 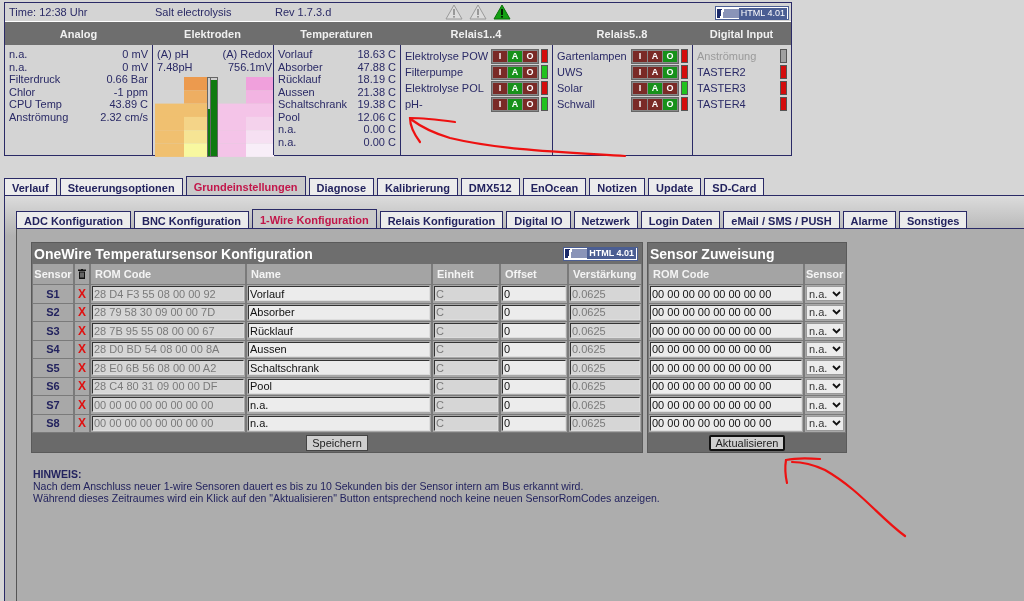 What do you see at coordinates (435, 72) in the screenshot?
I see `relay-name: Filterpumpe` at bounding box center [435, 72].